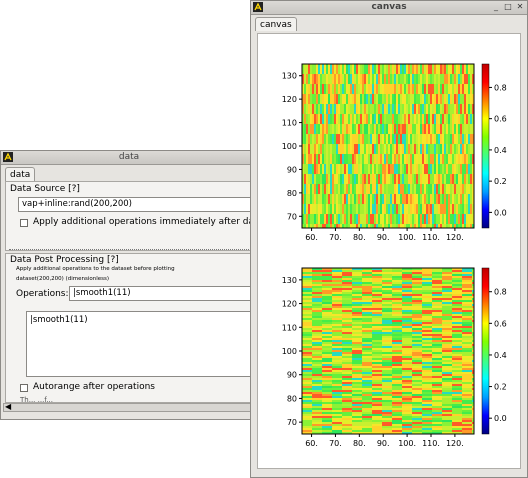  Describe the element at coordinates (276, 24) in the screenshot. I see `tab-canvas: canvas` at that location.